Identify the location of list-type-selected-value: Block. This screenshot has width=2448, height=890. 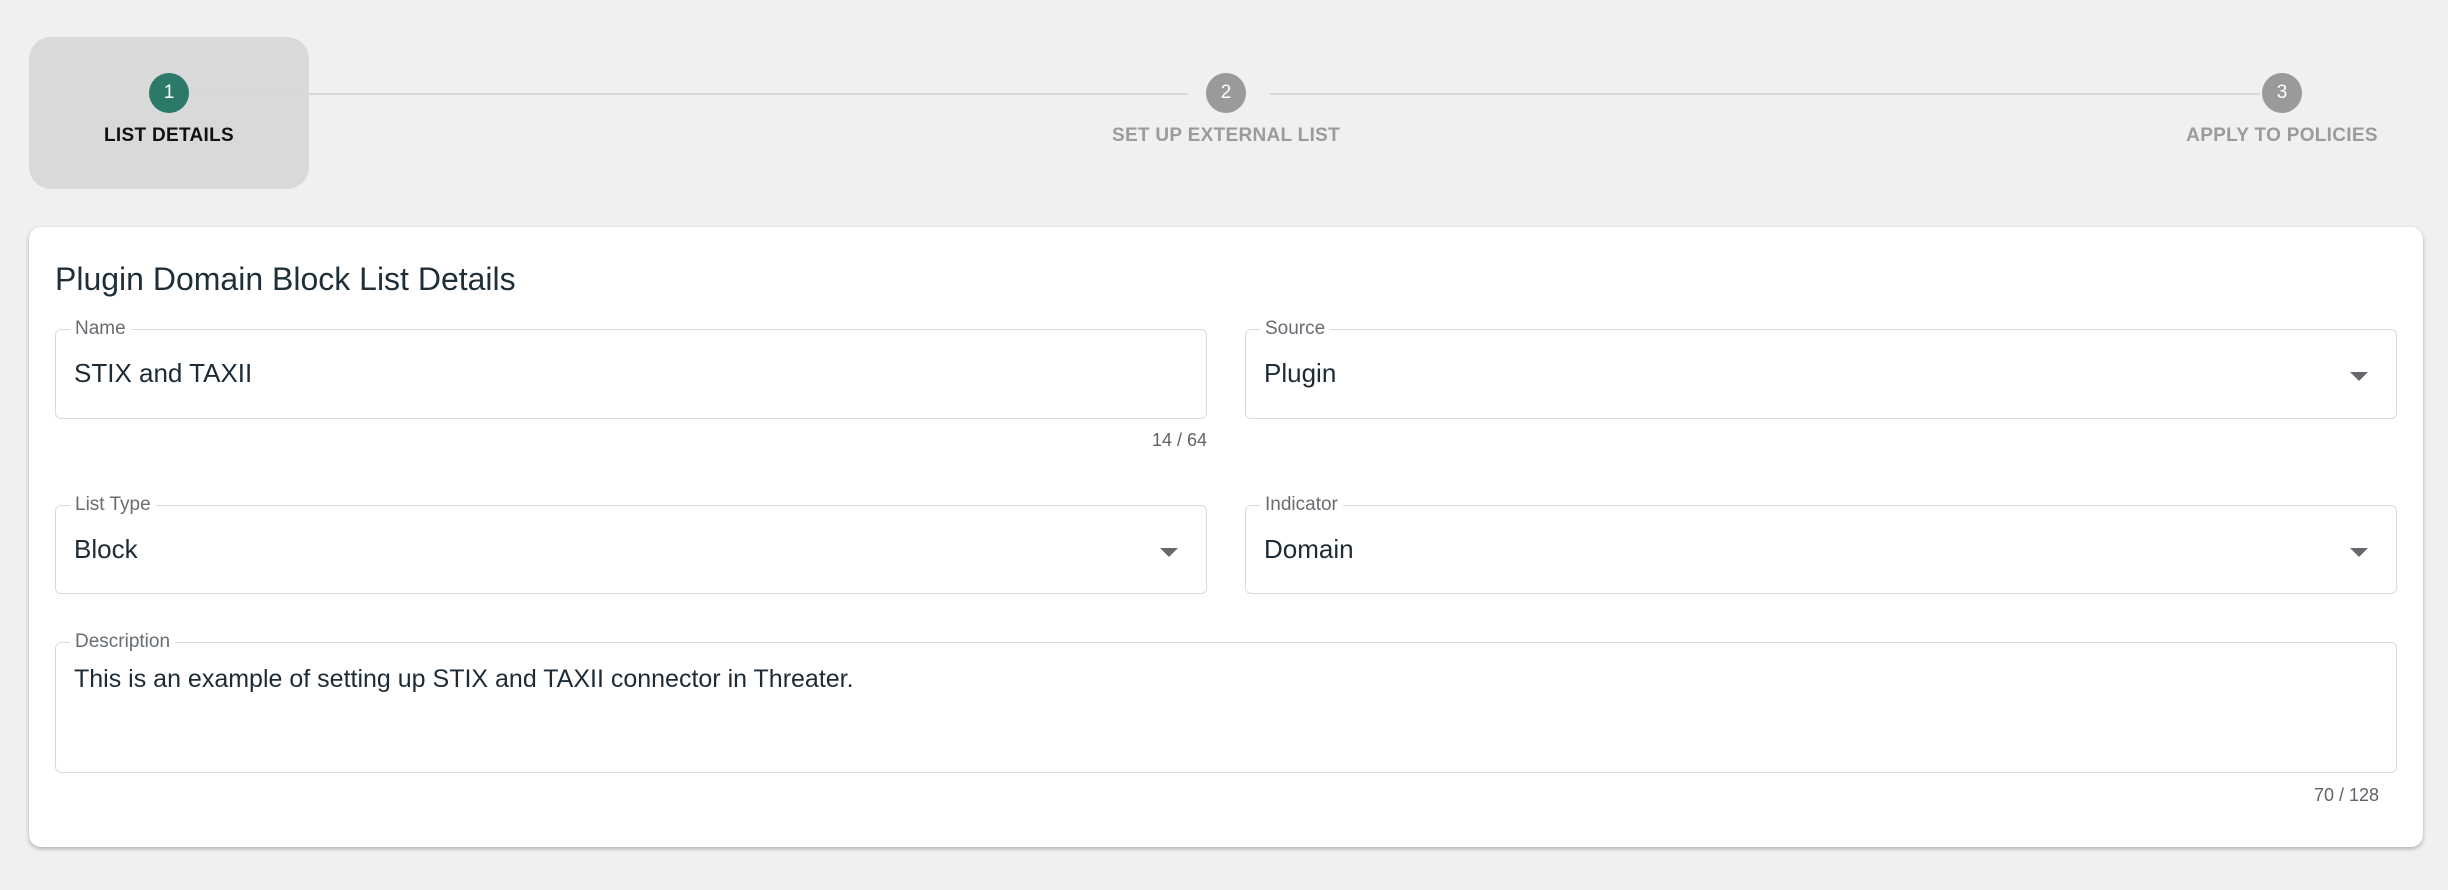
(106, 549).